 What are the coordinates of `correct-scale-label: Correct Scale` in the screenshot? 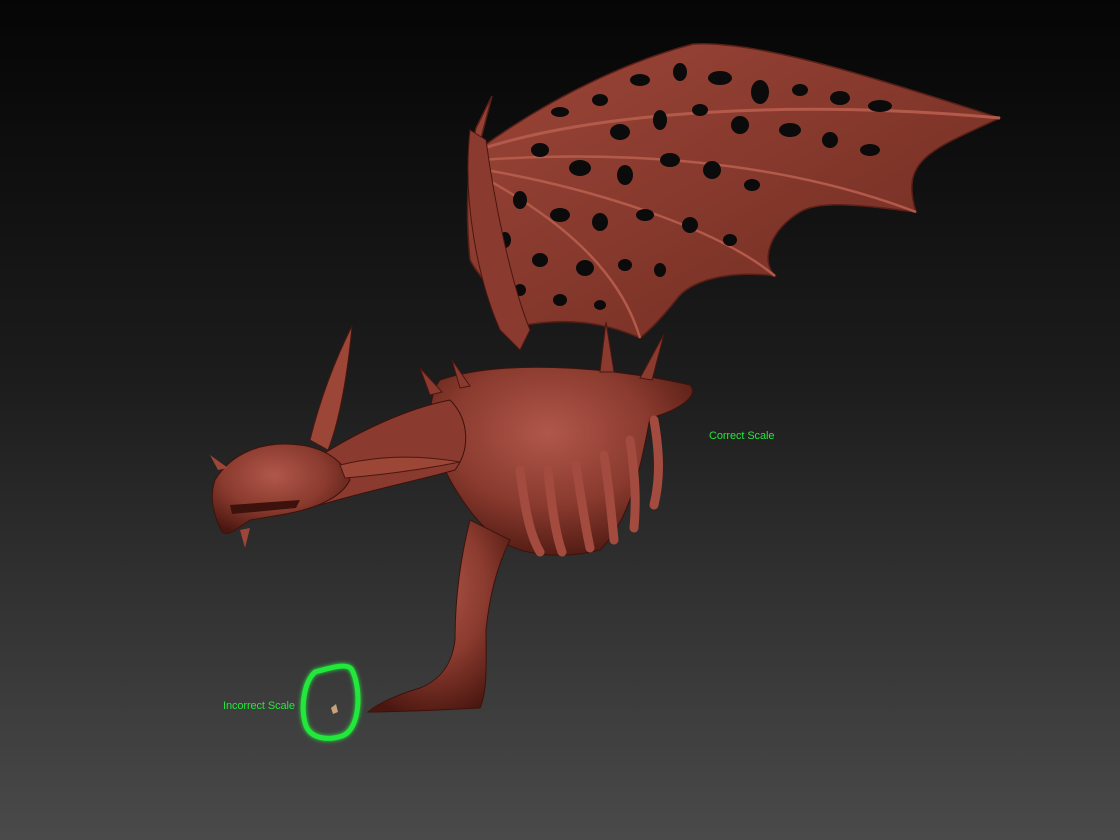 It's located at (742, 436).